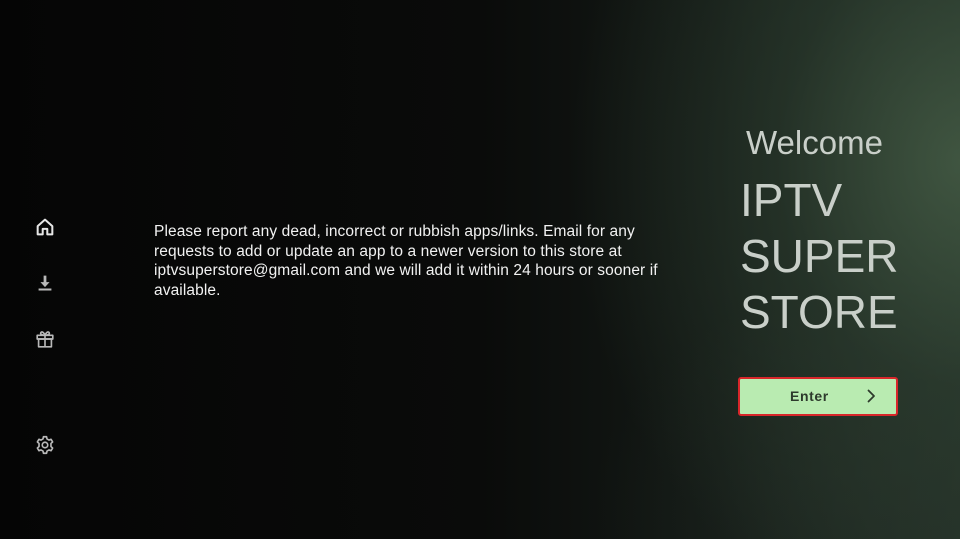 The image size is (960, 539). I want to click on download-icon, so click(45, 283).